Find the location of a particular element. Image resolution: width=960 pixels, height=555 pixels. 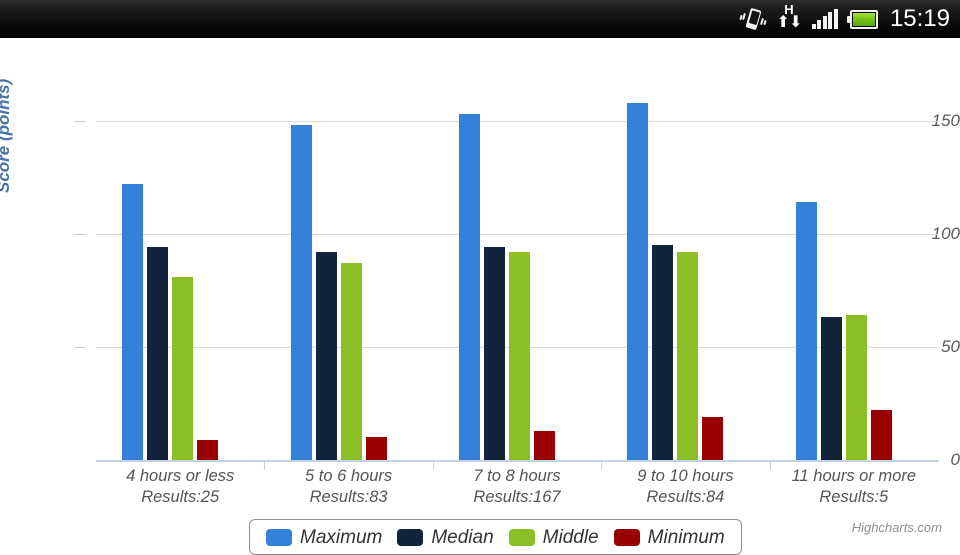

status-bar-icon-group: H ⬆⬇ 15:19 is located at coordinates (844, 19).